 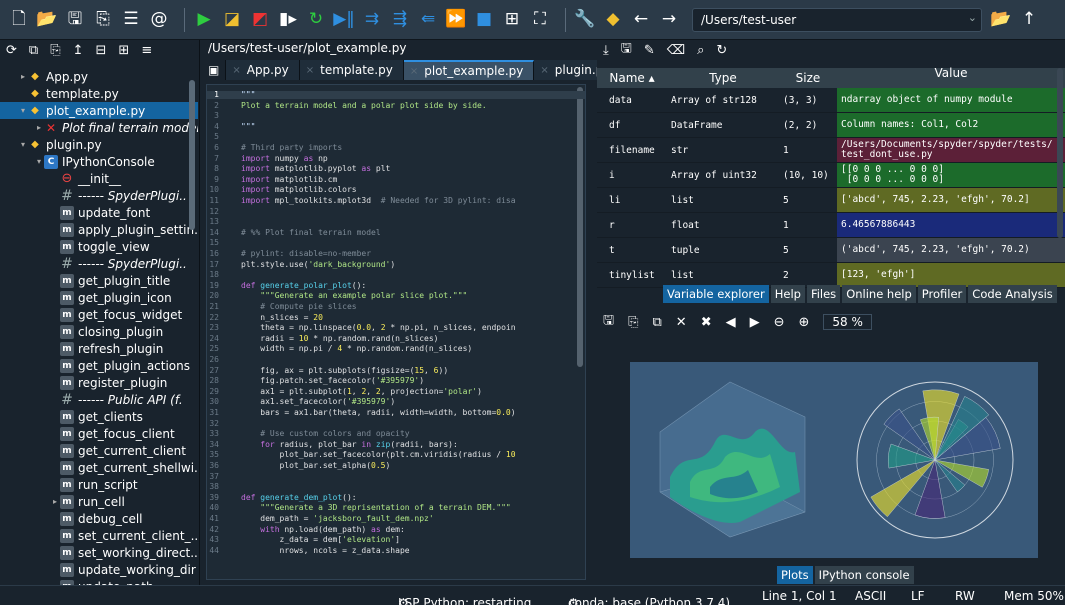 I want to click on tree-item: # ------ Public API (f., so click(x=99, y=399).